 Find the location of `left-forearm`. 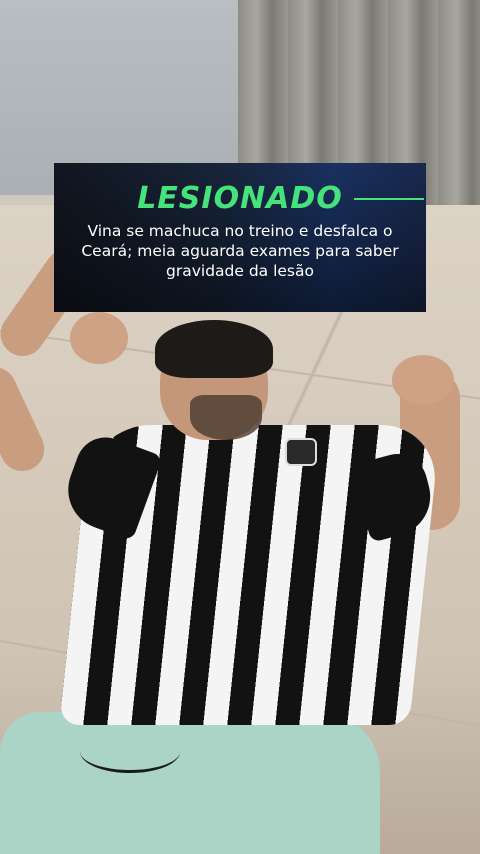

left-forearm is located at coordinates (26, 419).